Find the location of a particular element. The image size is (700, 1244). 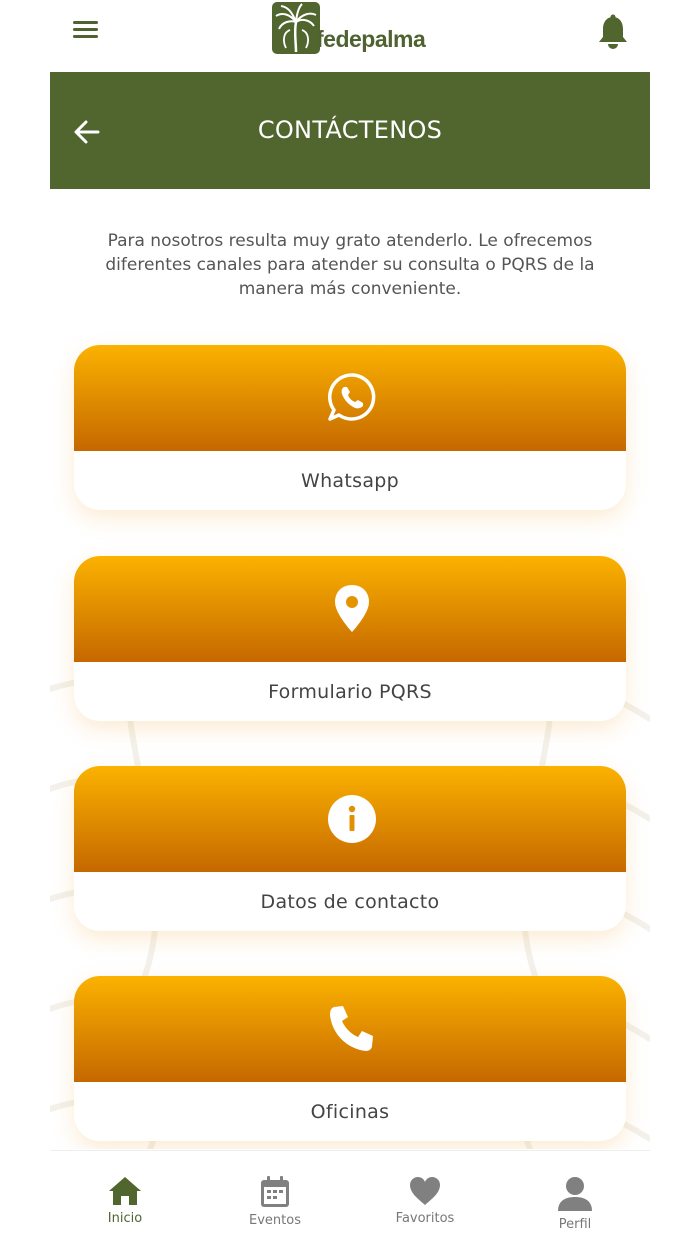

card-label: Datos de contacto is located at coordinates (350, 902).